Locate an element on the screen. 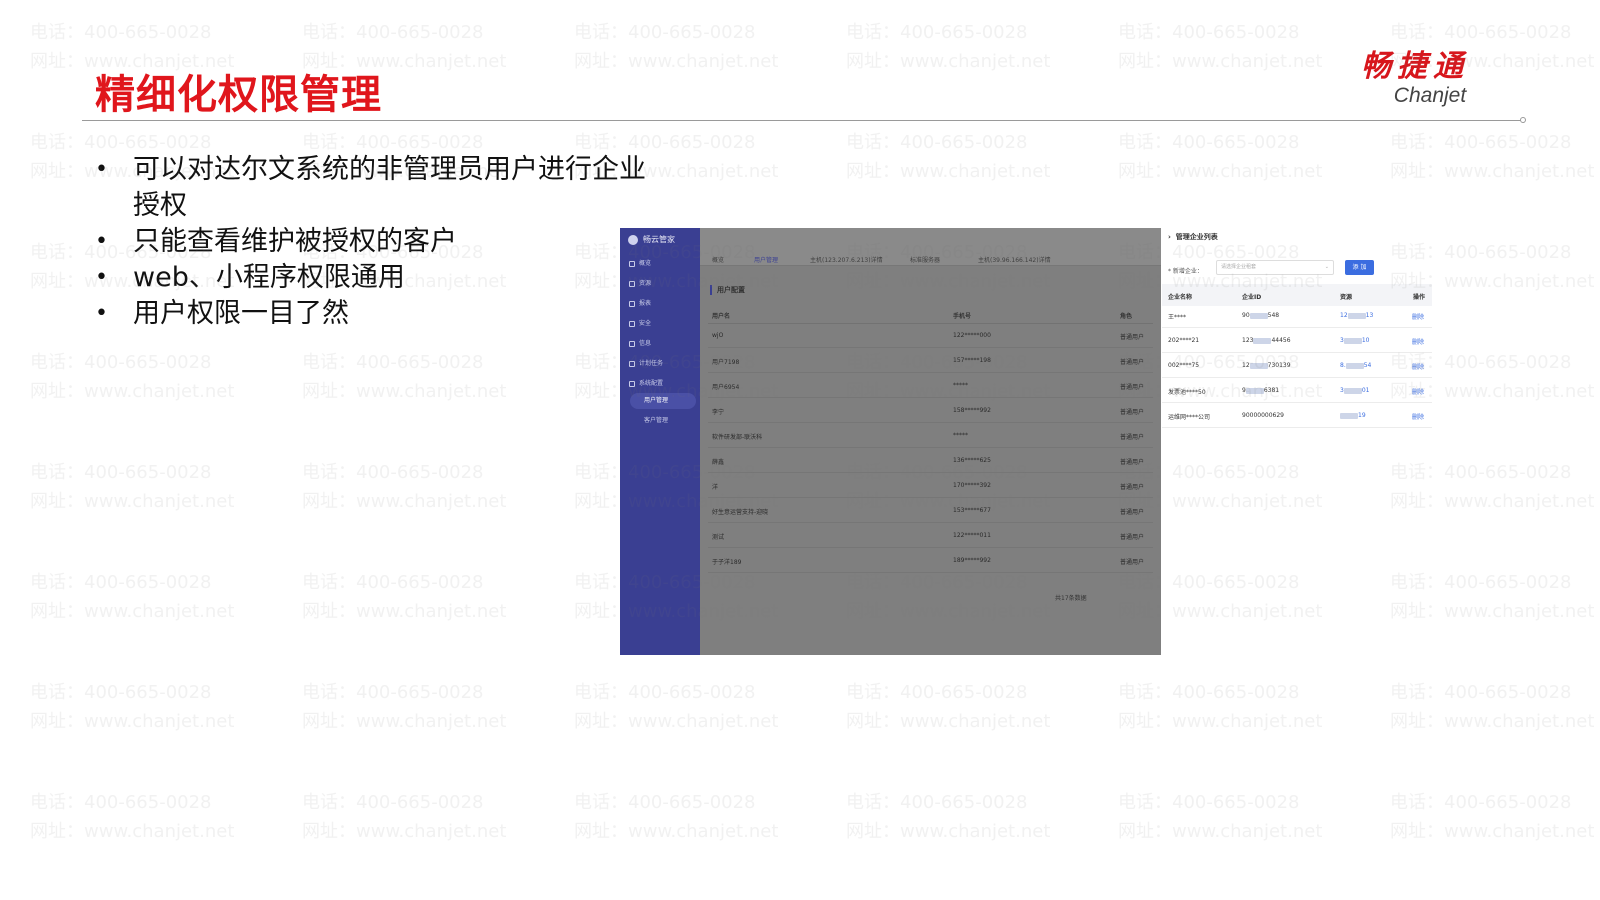 The width and height of the screenshot is (1600, 900). cell-resources: 19 is located at coordinates (1353, 415).